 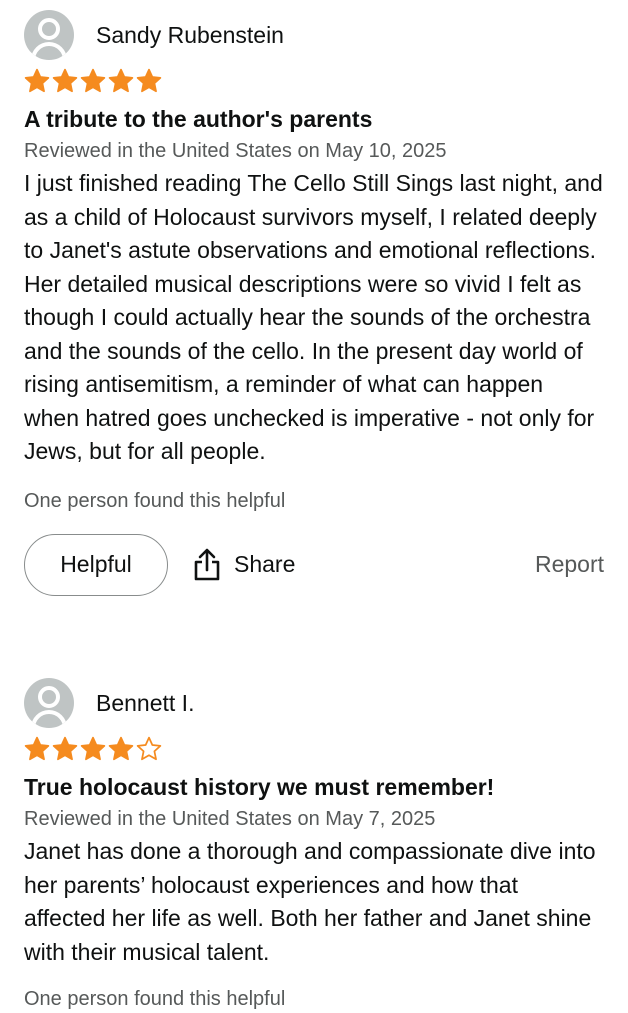 I want to click on reviewer-profile: Bennett I., so click(x=314, y=703).